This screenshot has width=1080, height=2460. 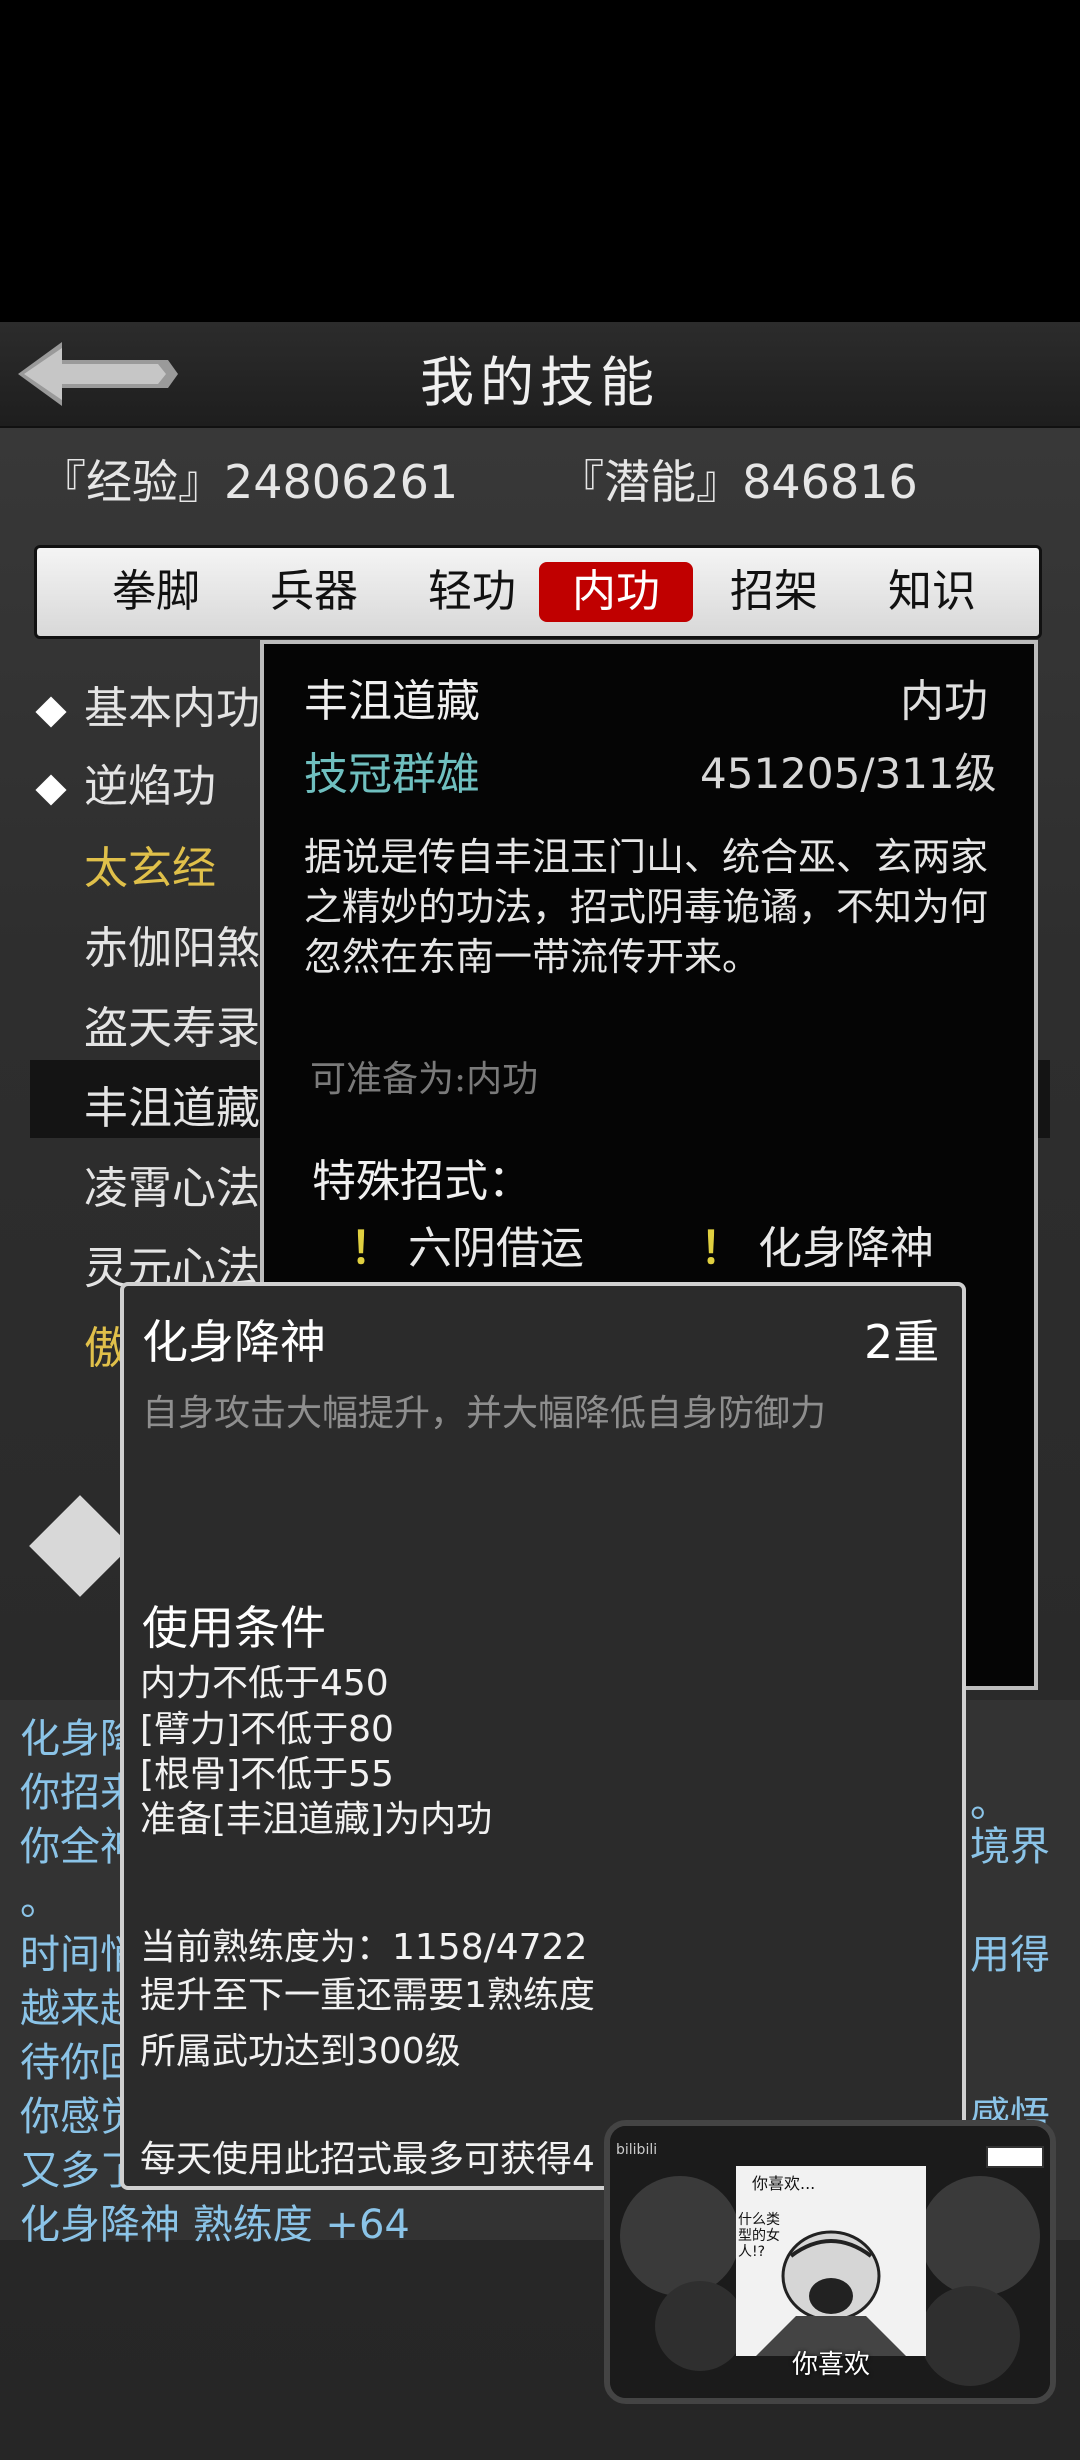 I want to click on video-caption: 你喜欢, so click(x=830, y=2365).